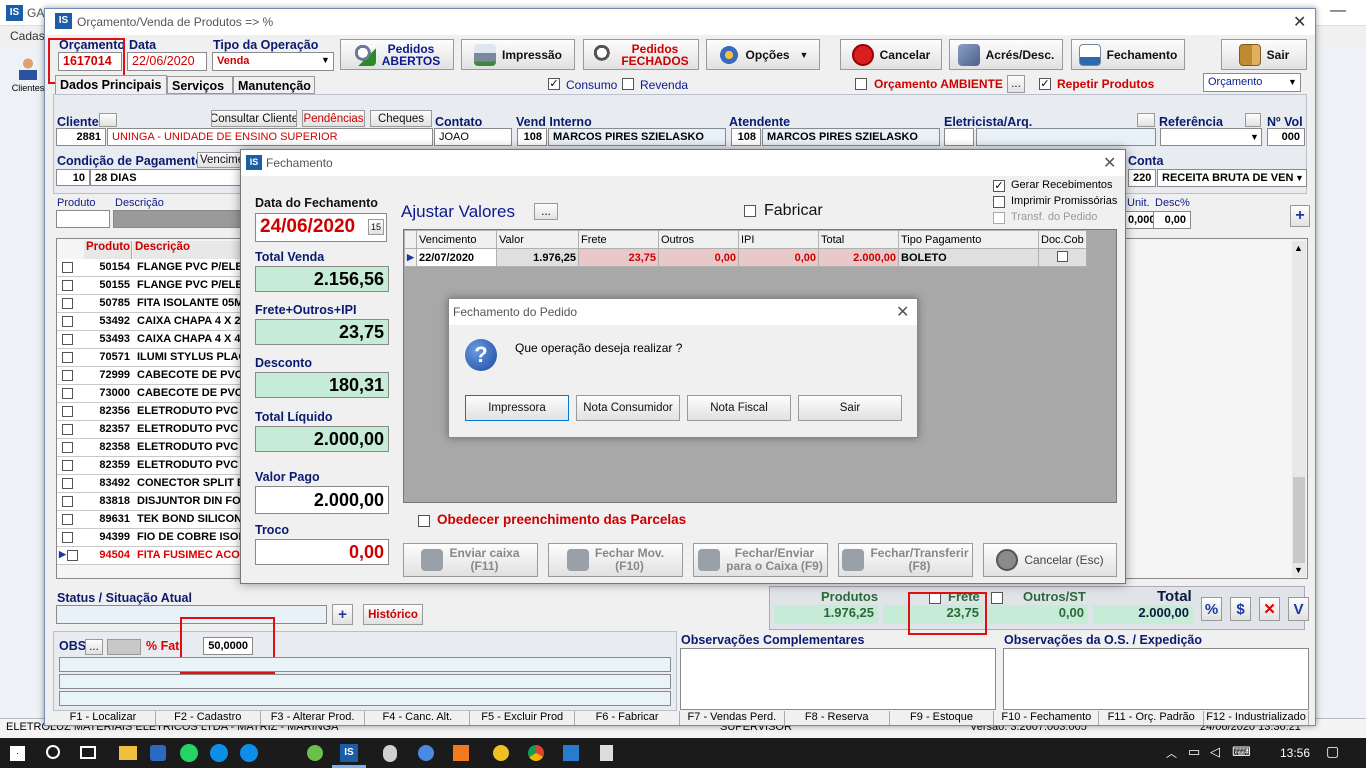 The height and width of the screenshot is (768, 1366). Describe the element at coordinates (376, 227) in the screenshot. I see `calendar-icon: 15` at that location.